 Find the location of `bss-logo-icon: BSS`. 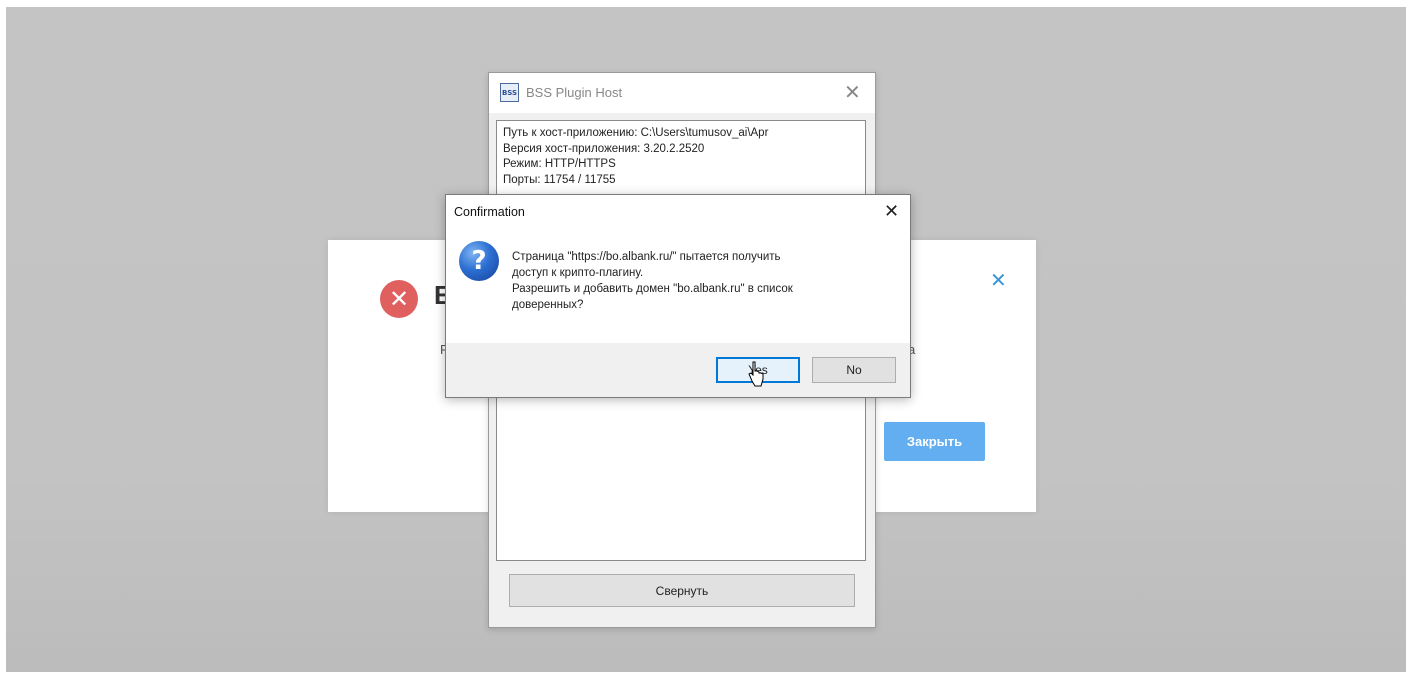

bss-logo-icon: BSS is located at coordinates (509, 92).